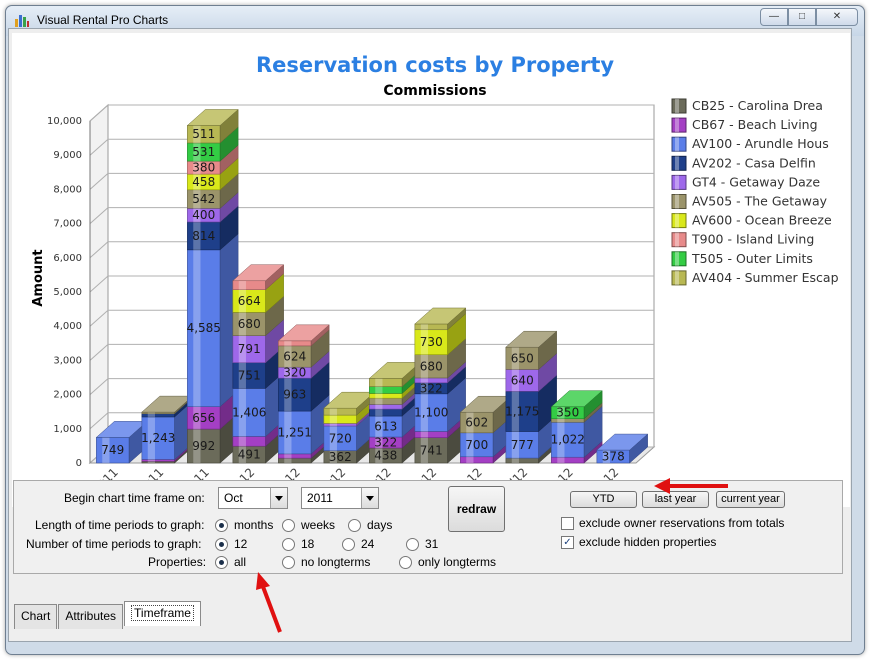 Image resolution: width=870 pixels, height=660 pixels. What do you see at coordinates (613, 457) in the screenshot?
I see `data-label: 378` at bounding box center [613, 457].